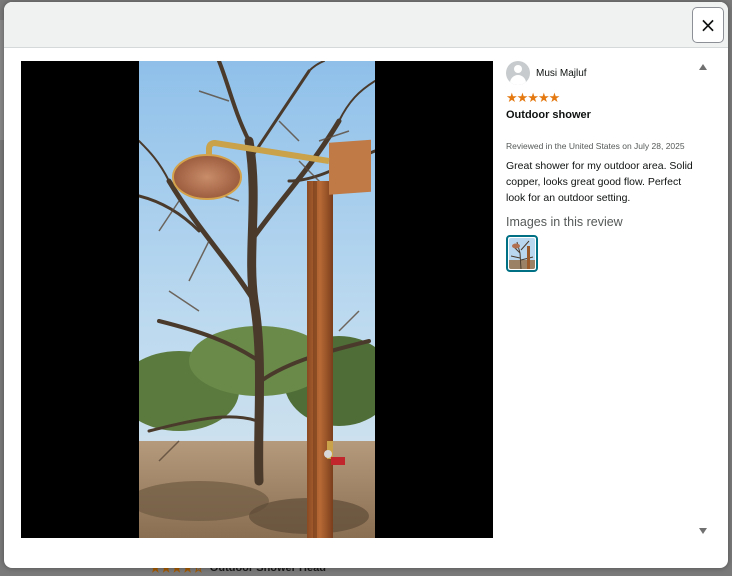  Describe the element at coordinates (703, 67) in the screenshot. I see `scroll-up-arrow-icon` at that location.